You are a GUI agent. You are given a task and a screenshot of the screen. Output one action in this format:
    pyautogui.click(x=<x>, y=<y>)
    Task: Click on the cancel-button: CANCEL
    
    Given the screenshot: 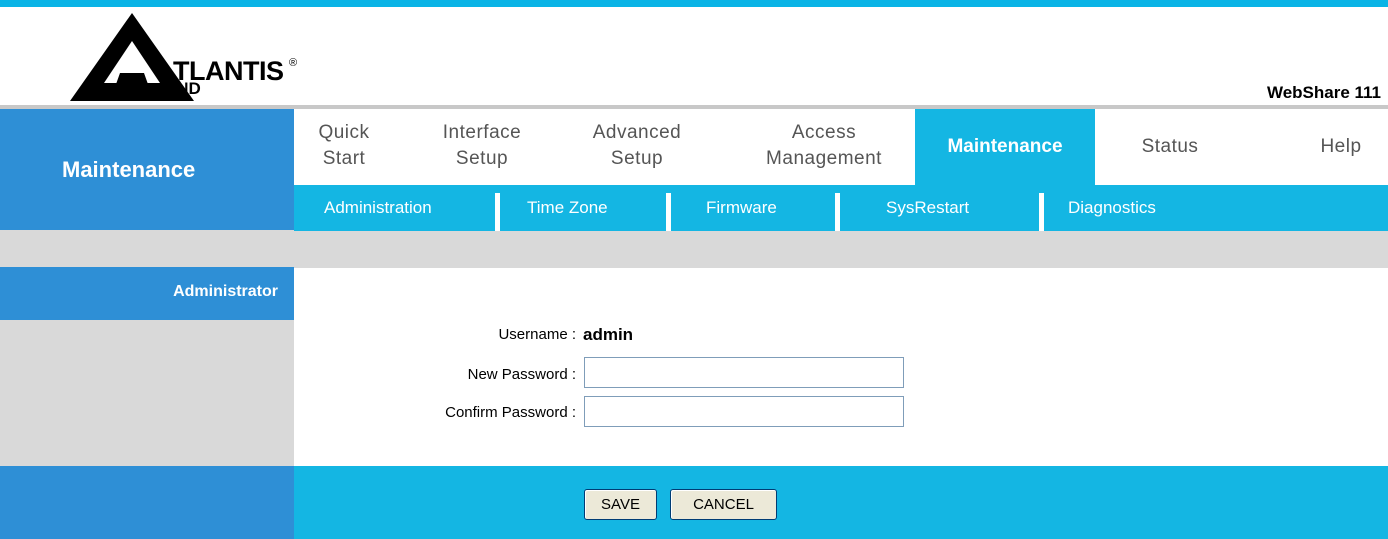 What is the action you would take?
    pyautogui.click(x=723, y=504)
    